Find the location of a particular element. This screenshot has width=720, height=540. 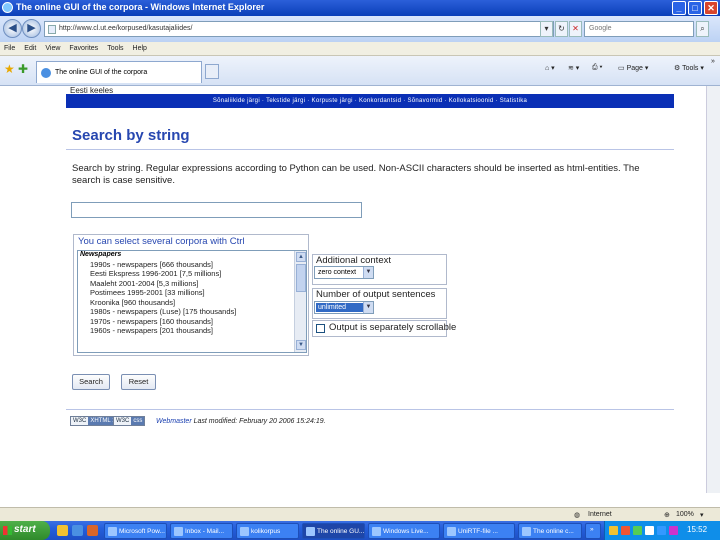

corpus-option: 1990s - newspapers [666 thousands] is located at coordinates (192, 265).